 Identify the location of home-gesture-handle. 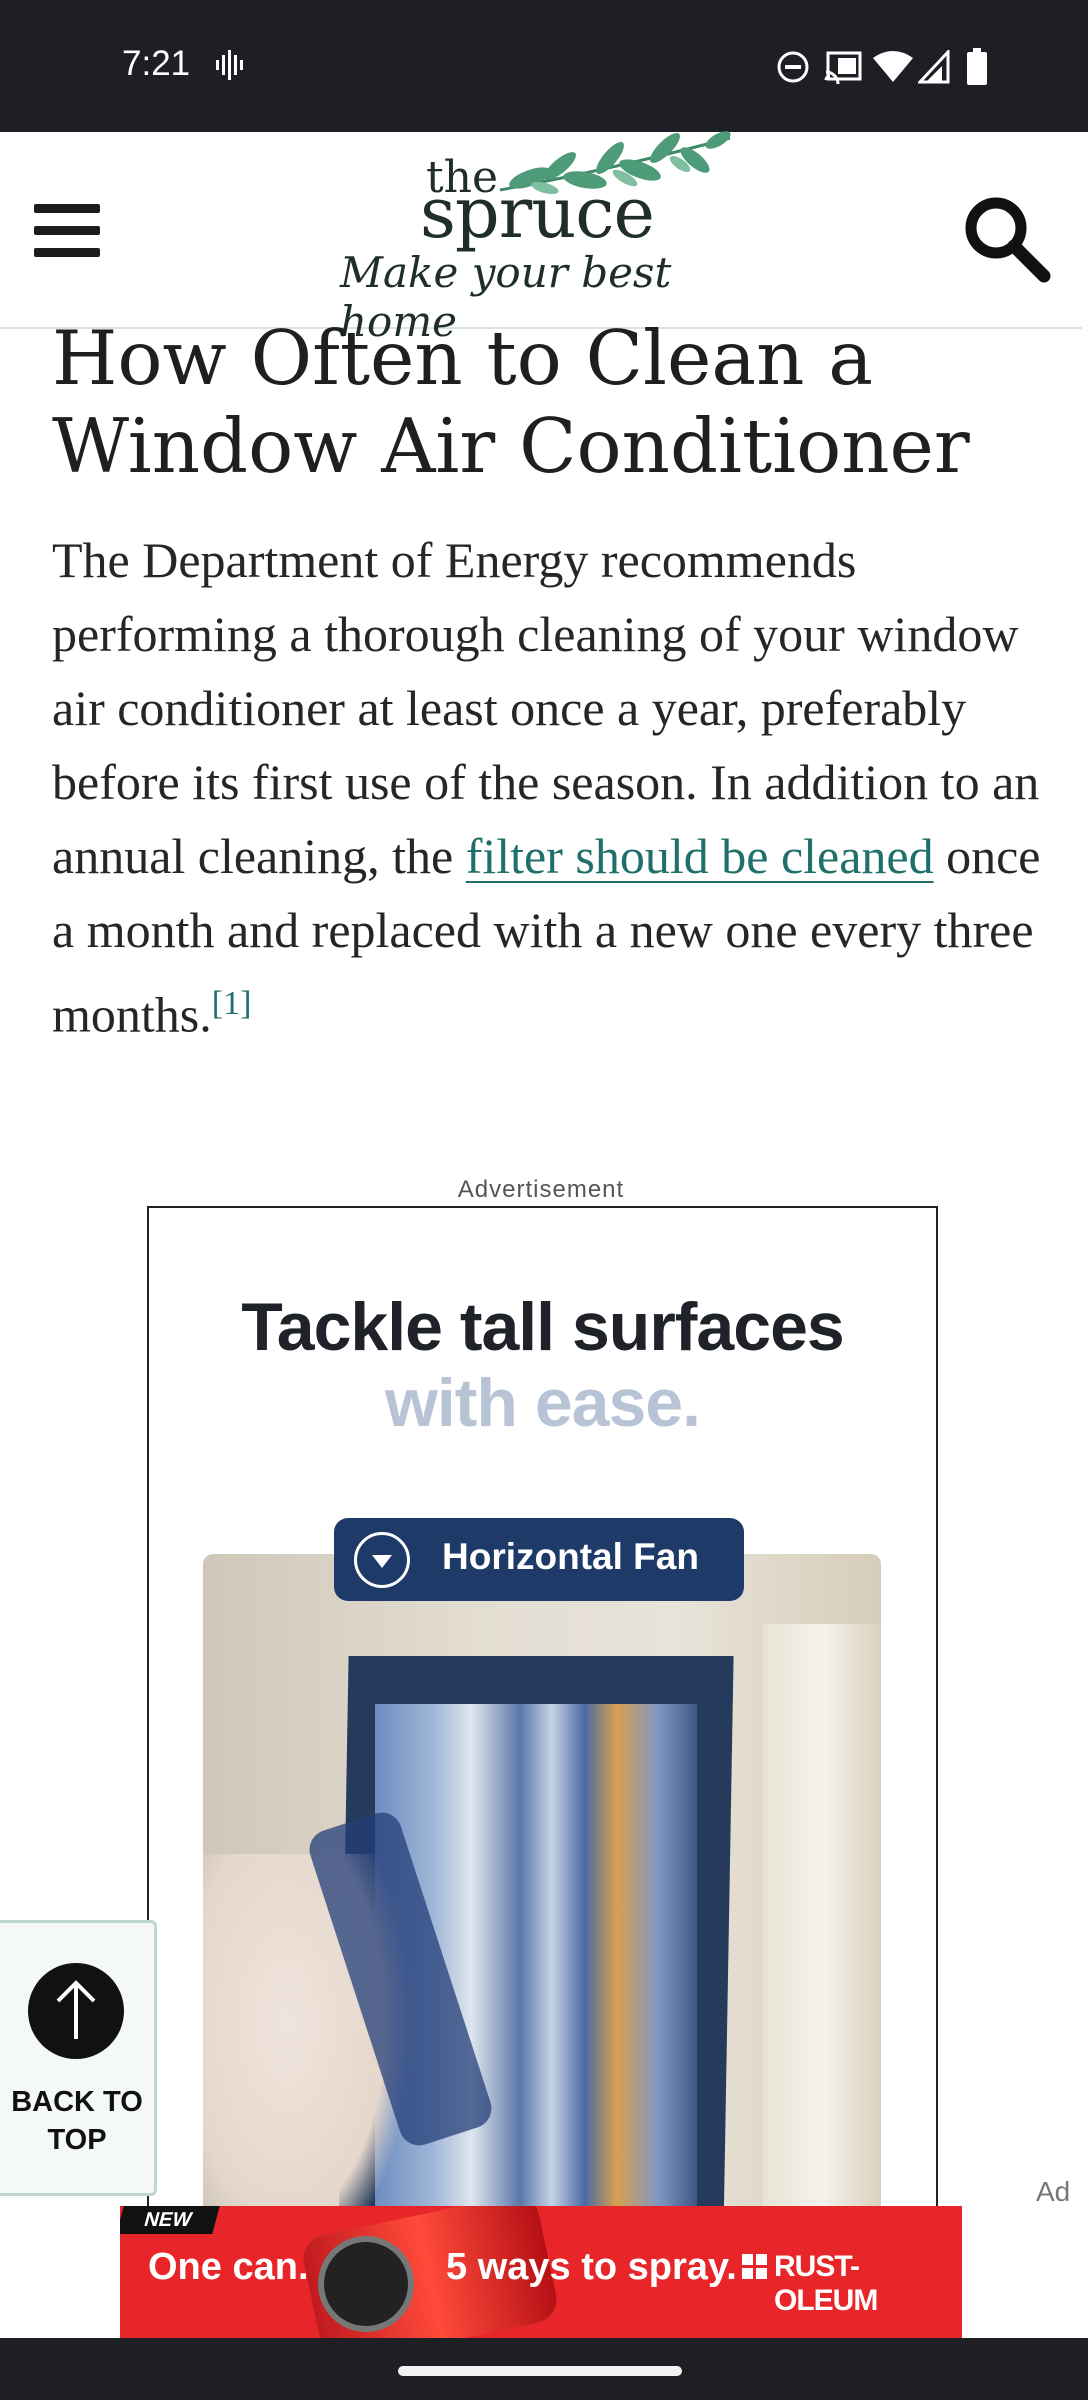
(540, 2371).